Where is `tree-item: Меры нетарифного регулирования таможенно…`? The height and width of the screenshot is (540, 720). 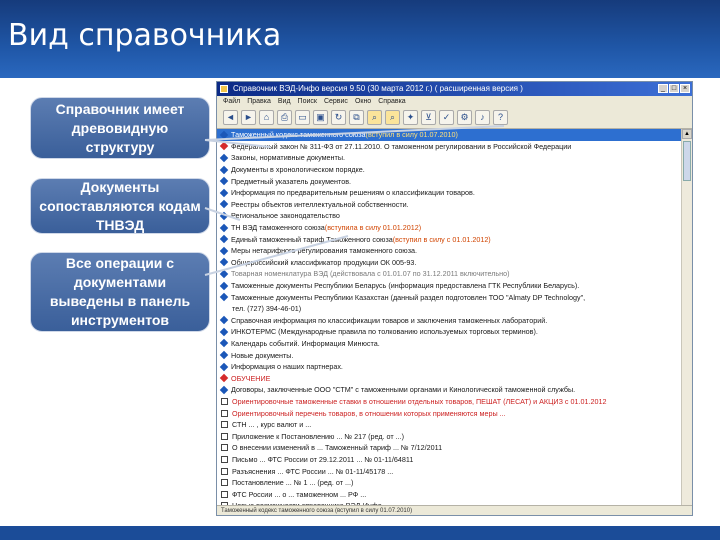 tree-item: Меры нетарифного регулирования таможенно… is located at coordinates (449, 251).